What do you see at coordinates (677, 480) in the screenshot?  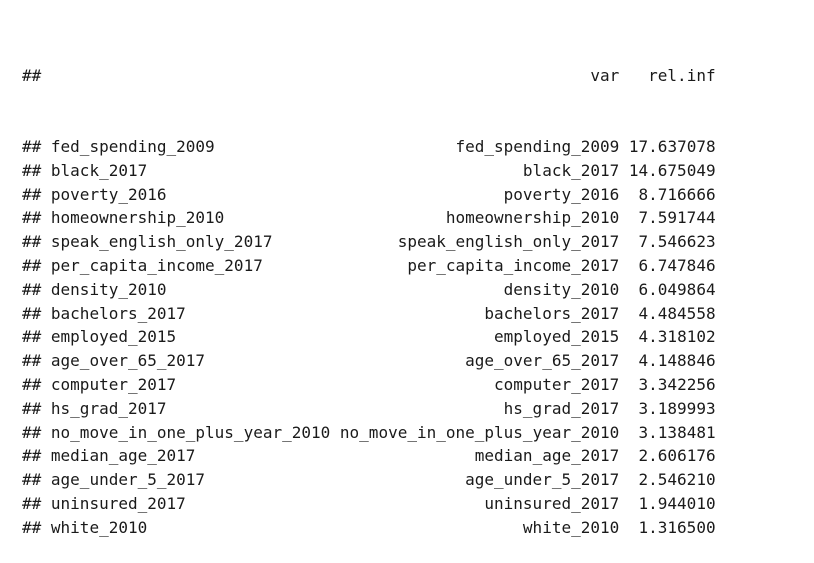 I see `rel-inf-cell: 2.546210` at bounding box center [677, 480].